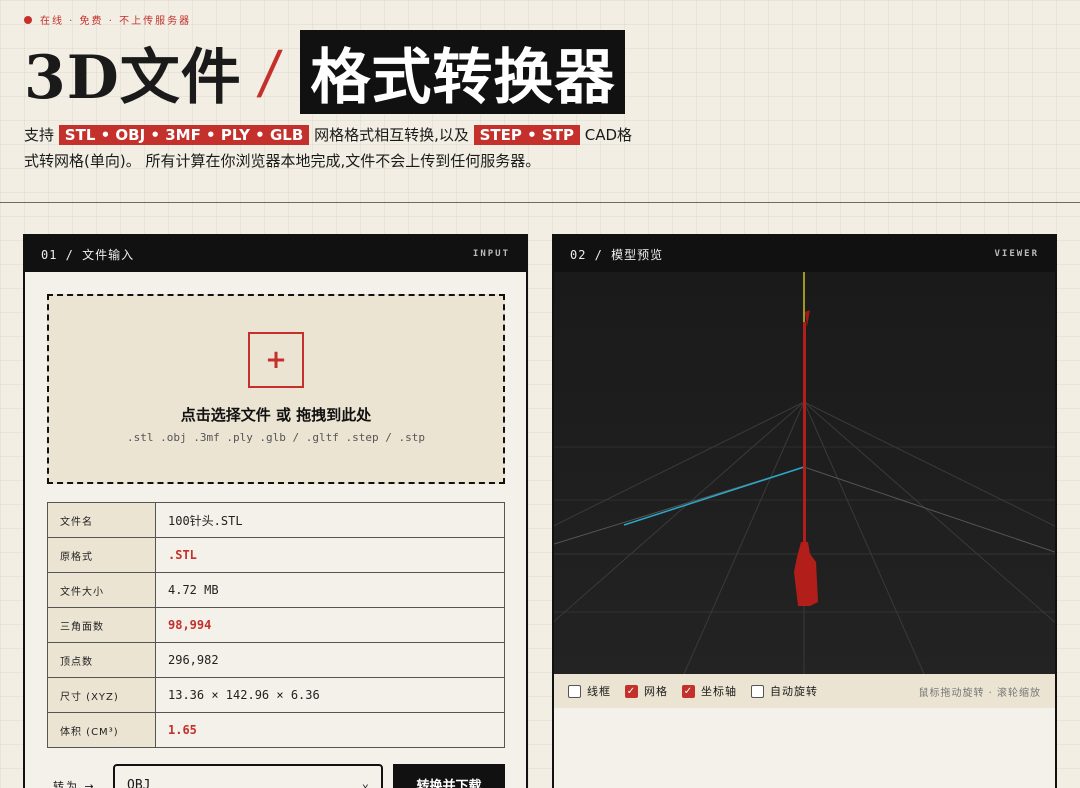 This screenshot has width=1080, height=788. What do you see at coordinates (101, 590) in the screenshot?
I see `info-key: 文件大小` at bounding box center [101, 590].